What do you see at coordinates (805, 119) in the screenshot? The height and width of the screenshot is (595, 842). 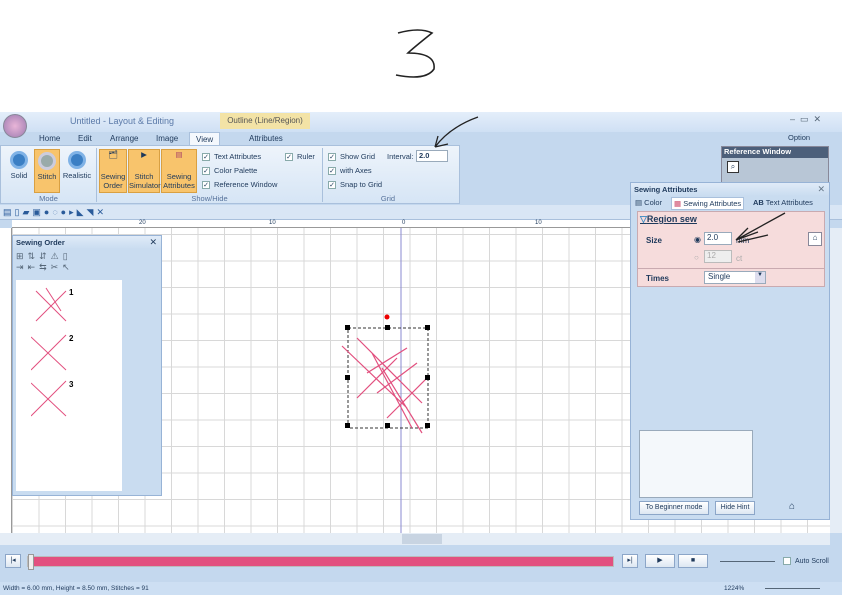 I see `window-controls: – ▭ ✕` at bounding box center [805, 119].